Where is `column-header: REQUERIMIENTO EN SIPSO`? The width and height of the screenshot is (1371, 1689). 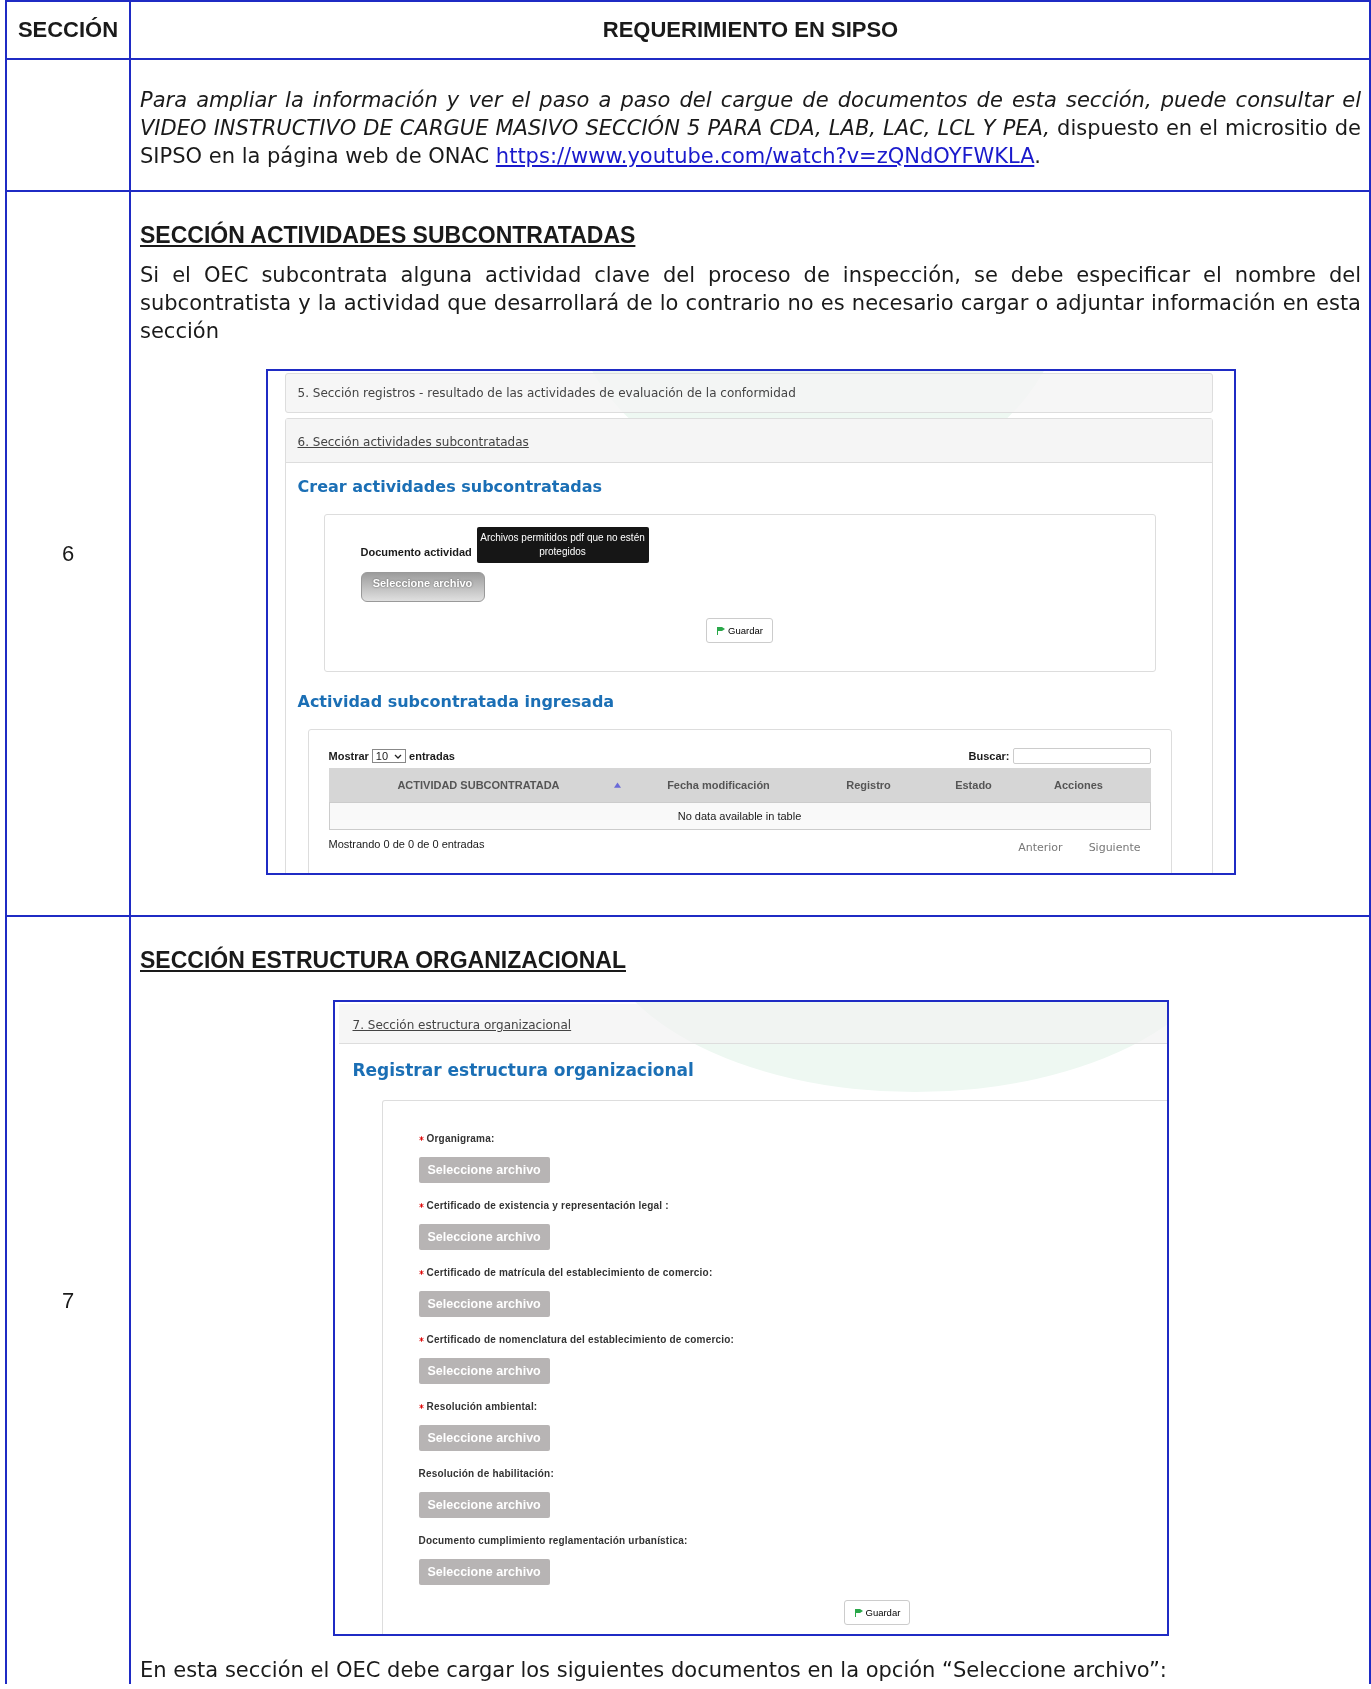
column-header: REQUERIMIENTO EN SIPSO is located at coordinates (750, 30).